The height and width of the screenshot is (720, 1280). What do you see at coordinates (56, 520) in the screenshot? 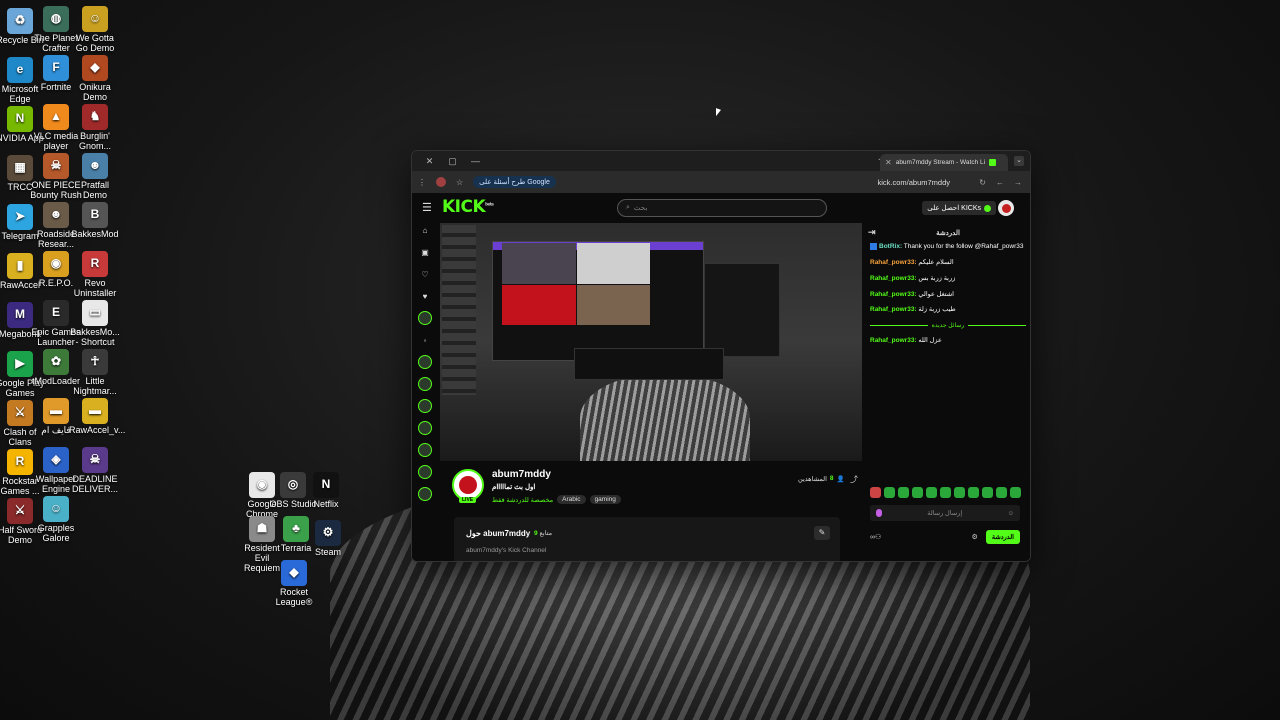
I see `desktop-icon: ☺ Grapples Galore` at bounding box center [56, 520].